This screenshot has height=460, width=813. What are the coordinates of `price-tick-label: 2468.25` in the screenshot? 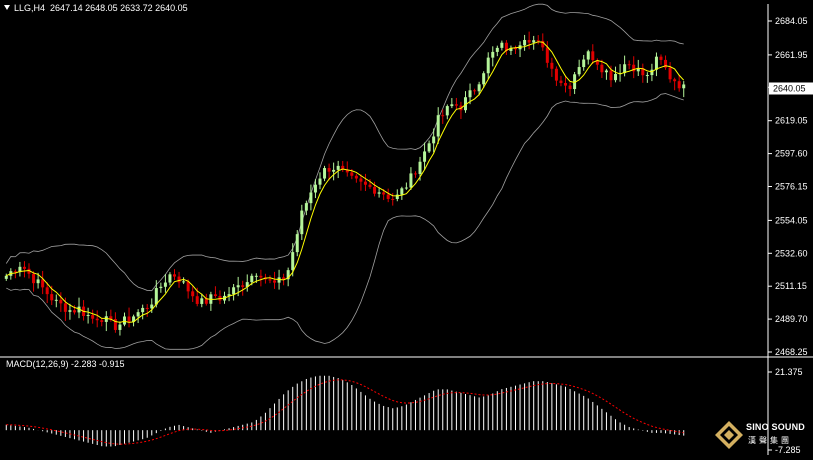 It's located at (791, 352).